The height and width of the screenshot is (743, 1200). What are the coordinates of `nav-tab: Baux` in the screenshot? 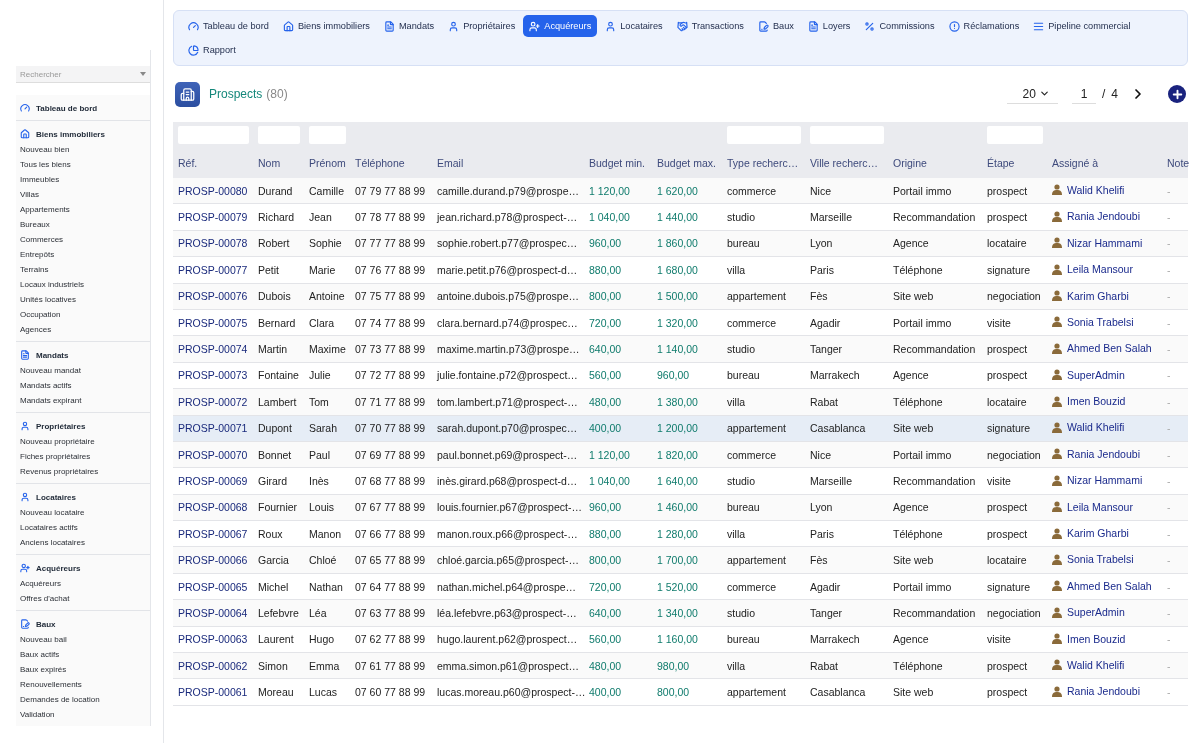 It's located at (775, 26).